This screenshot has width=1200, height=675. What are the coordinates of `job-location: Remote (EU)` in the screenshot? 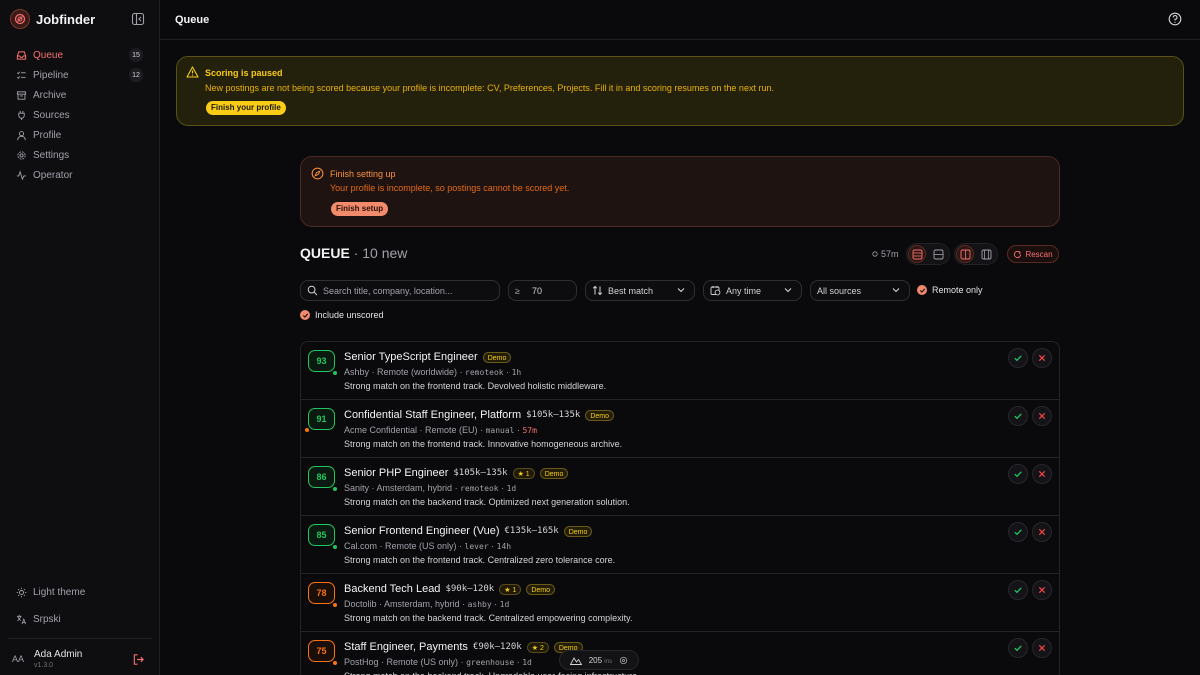 It's located at (451, 430).